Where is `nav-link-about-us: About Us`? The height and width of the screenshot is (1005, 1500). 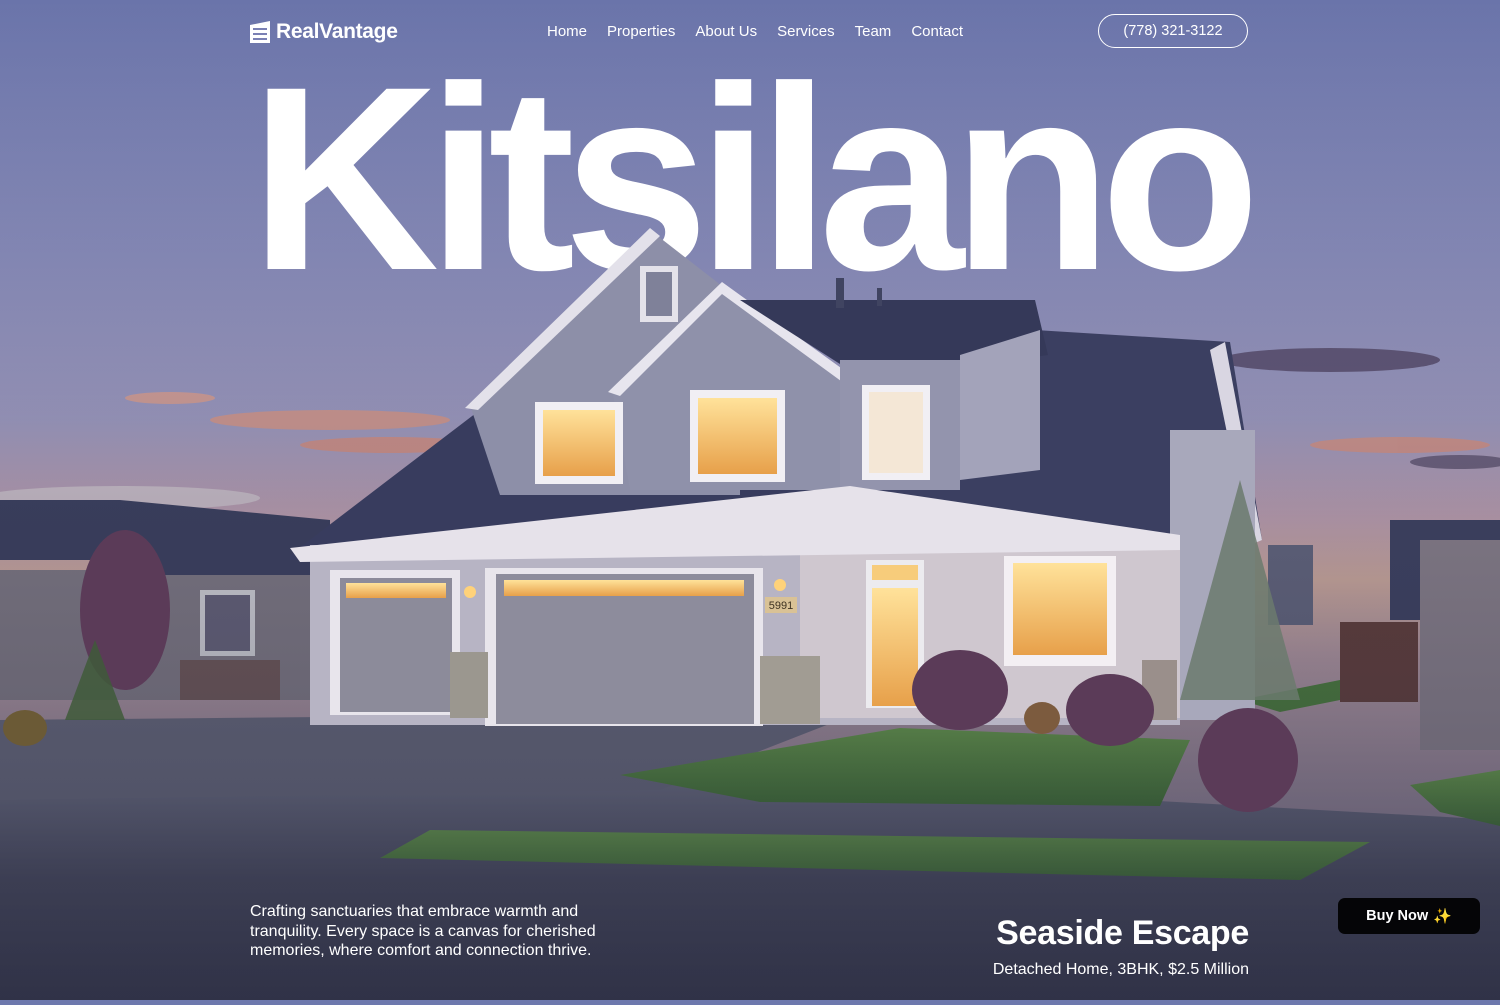 nav-link-about-us: About Us is located at coordinates (726, 31).